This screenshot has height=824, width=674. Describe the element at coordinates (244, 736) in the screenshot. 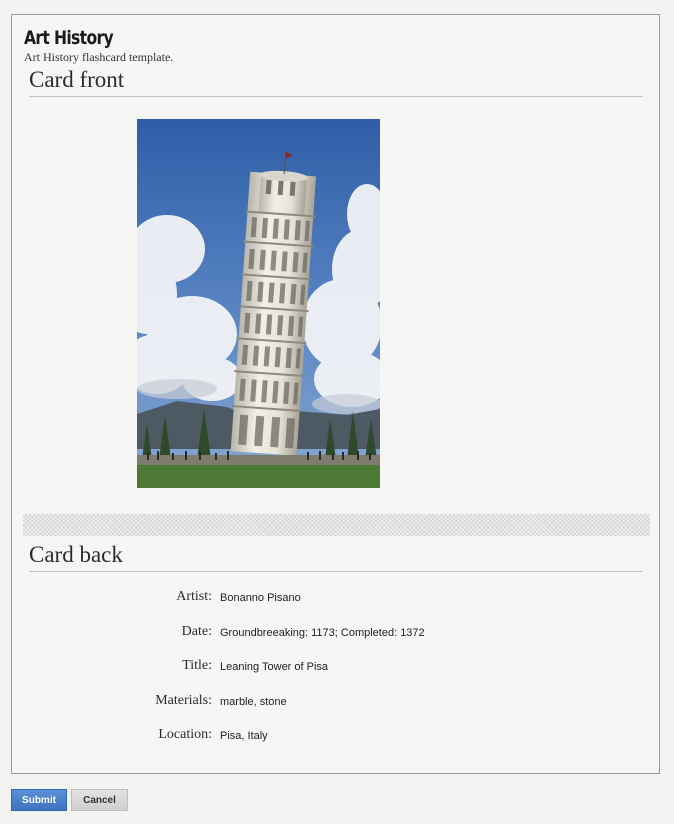

I see `field-value: Pisa, Italy` at that location.